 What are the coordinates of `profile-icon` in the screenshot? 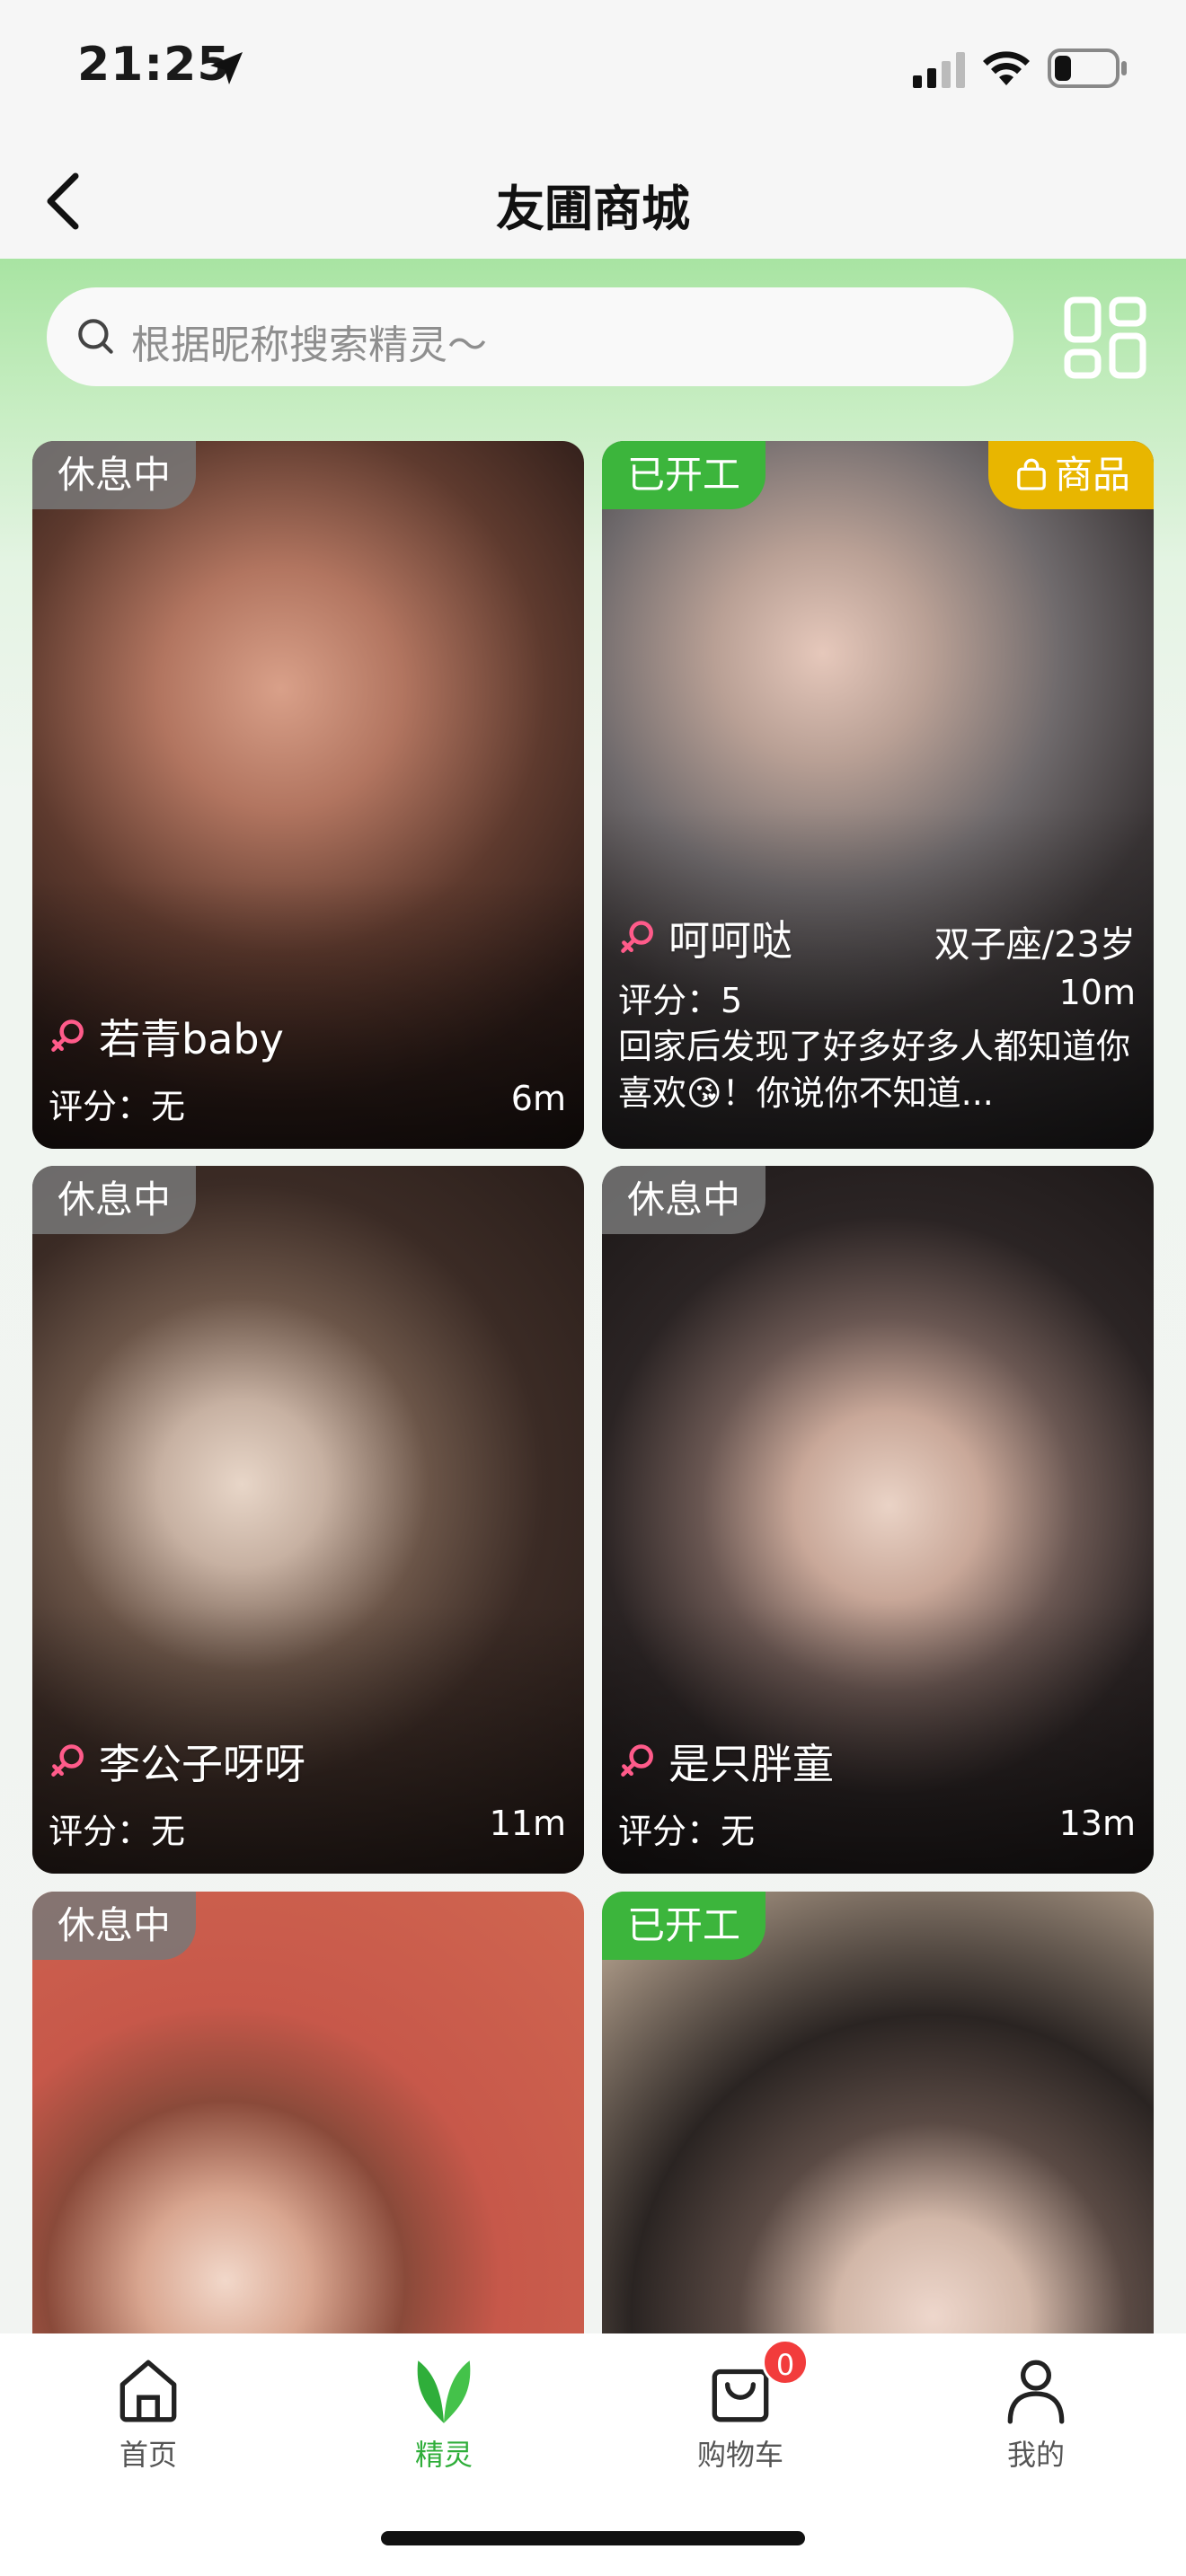 It's located at (1036, 2392).